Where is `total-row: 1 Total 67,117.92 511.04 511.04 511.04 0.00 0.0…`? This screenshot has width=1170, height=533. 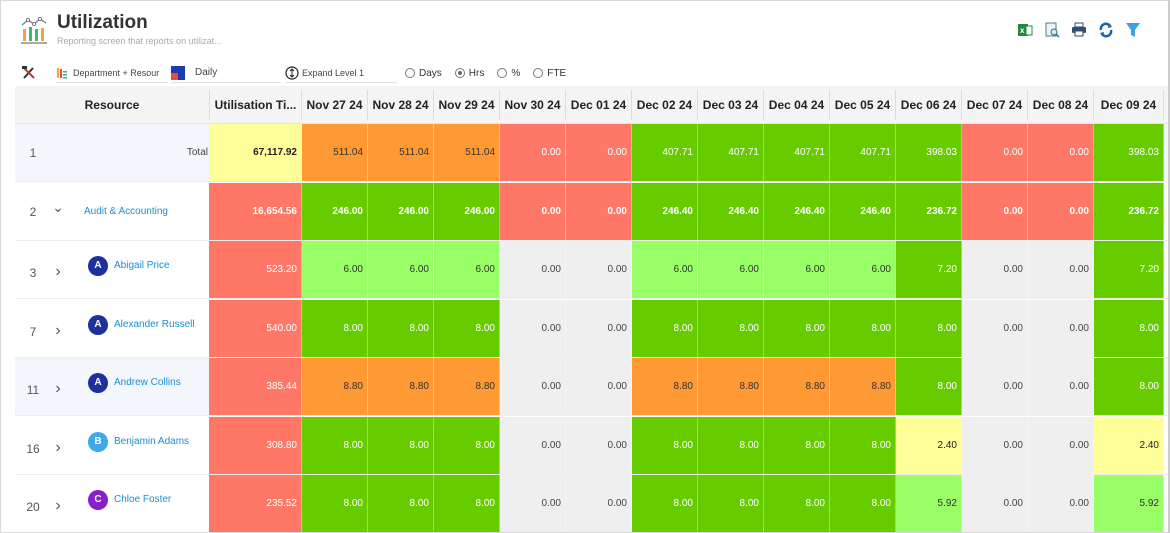 total-row: 1 Total 67,117.92 511.04 511.04 511.04 0.00 0.0… is located at coordinates (591, 153).